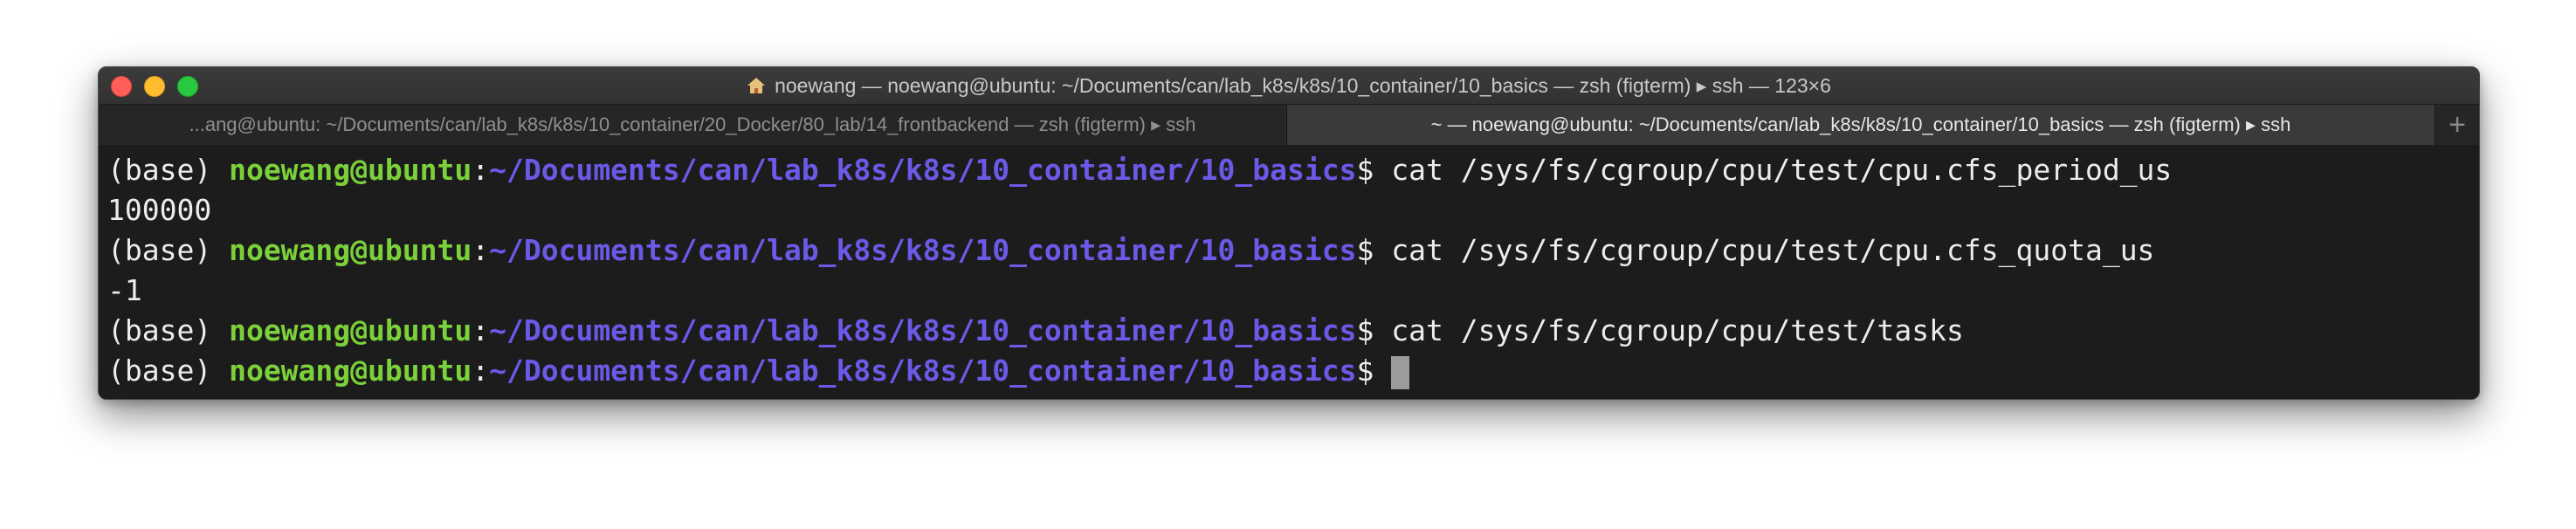  I want to click on output-text: -1, so click(124, 290).